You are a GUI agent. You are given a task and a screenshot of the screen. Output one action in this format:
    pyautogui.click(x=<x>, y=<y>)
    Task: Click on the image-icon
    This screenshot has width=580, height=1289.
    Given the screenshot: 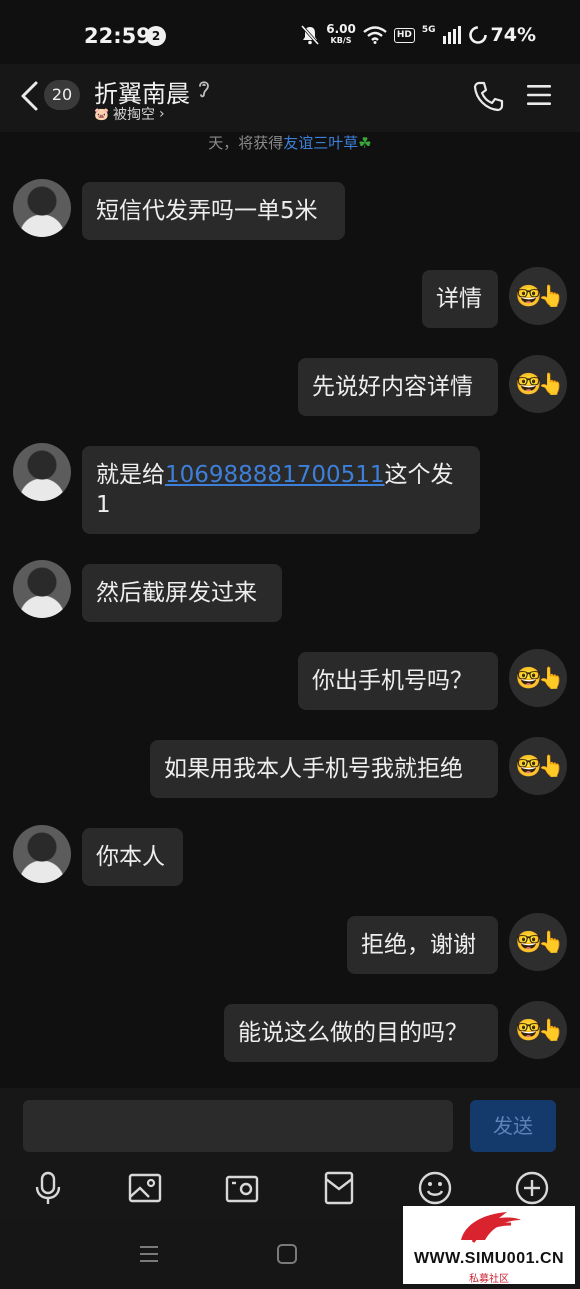 What is the action you would take?
    pyautogui.click(x=145, y=1188)
    